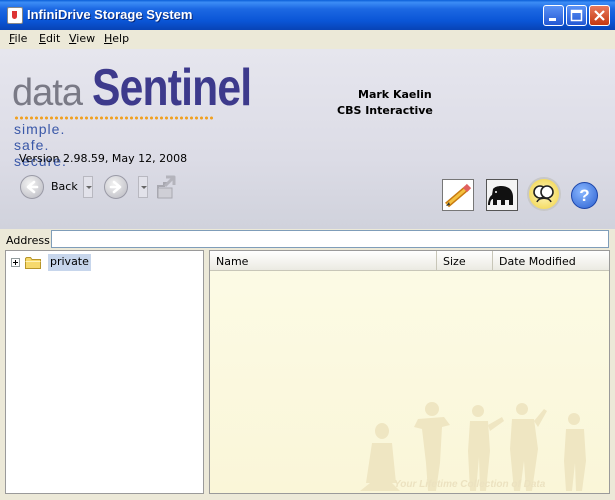  What do you see at coordinates (307, 15) in the screenshot?
I see `title-bar: InfiniDrive Storage System` at bounding box center [307, 15].